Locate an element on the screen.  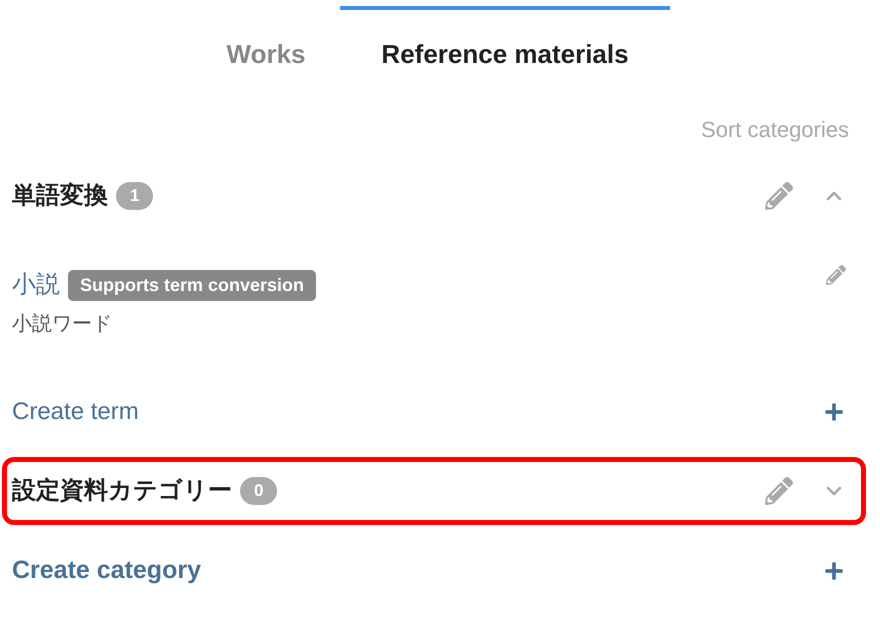
count-badge: 0 is located at coordinates (259, 491).